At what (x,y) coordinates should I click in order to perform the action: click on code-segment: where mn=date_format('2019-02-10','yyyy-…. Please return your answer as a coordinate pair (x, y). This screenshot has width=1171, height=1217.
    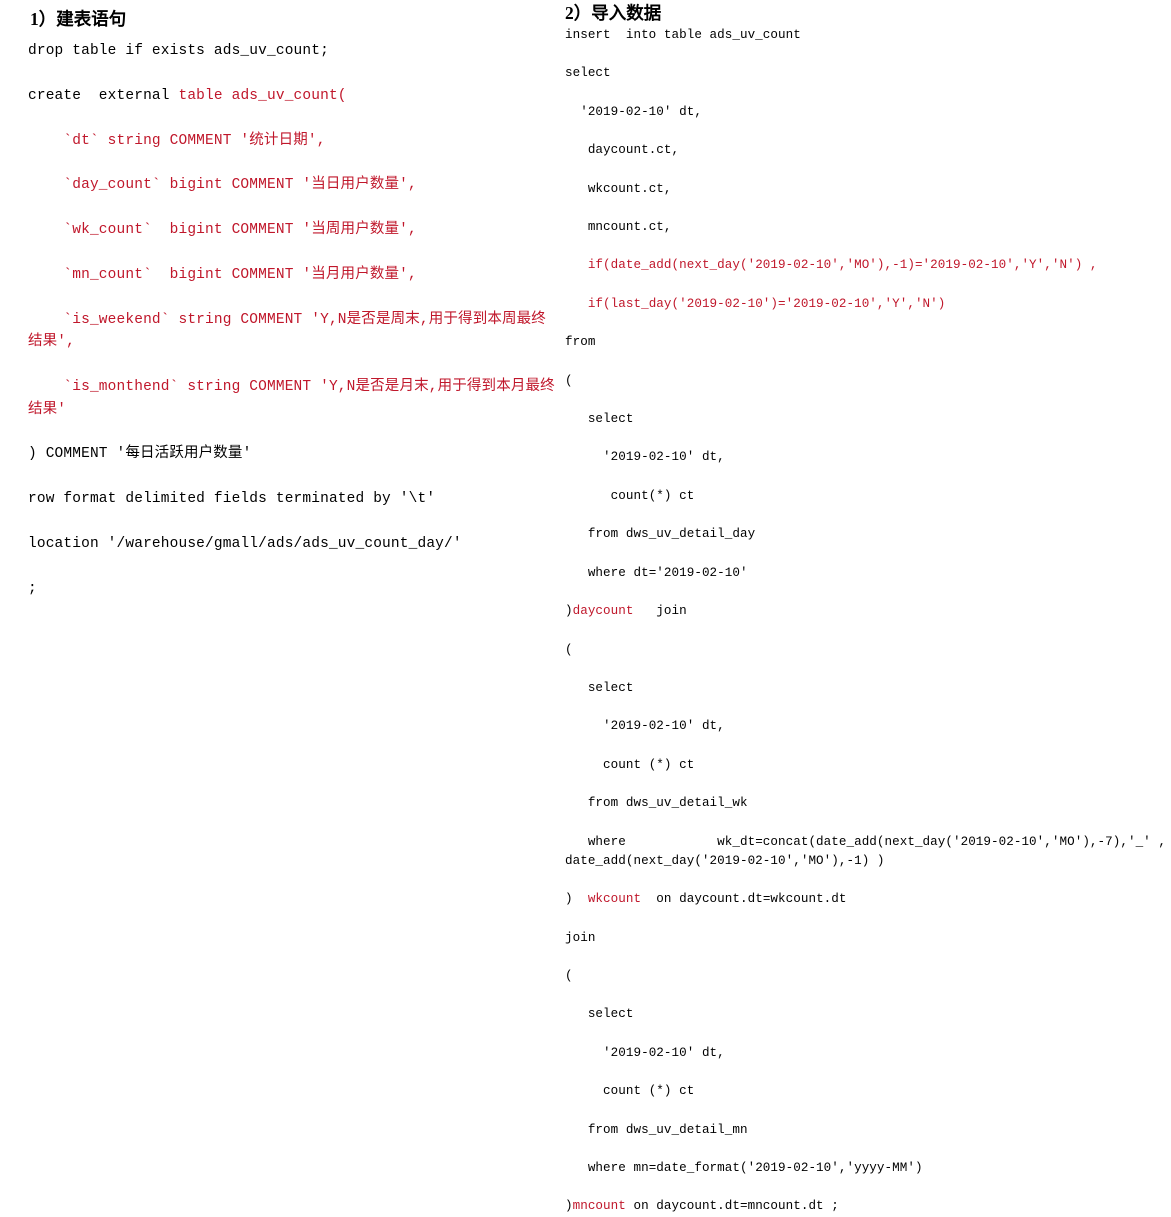
    Looking at the image, I should click on (744, 1167).